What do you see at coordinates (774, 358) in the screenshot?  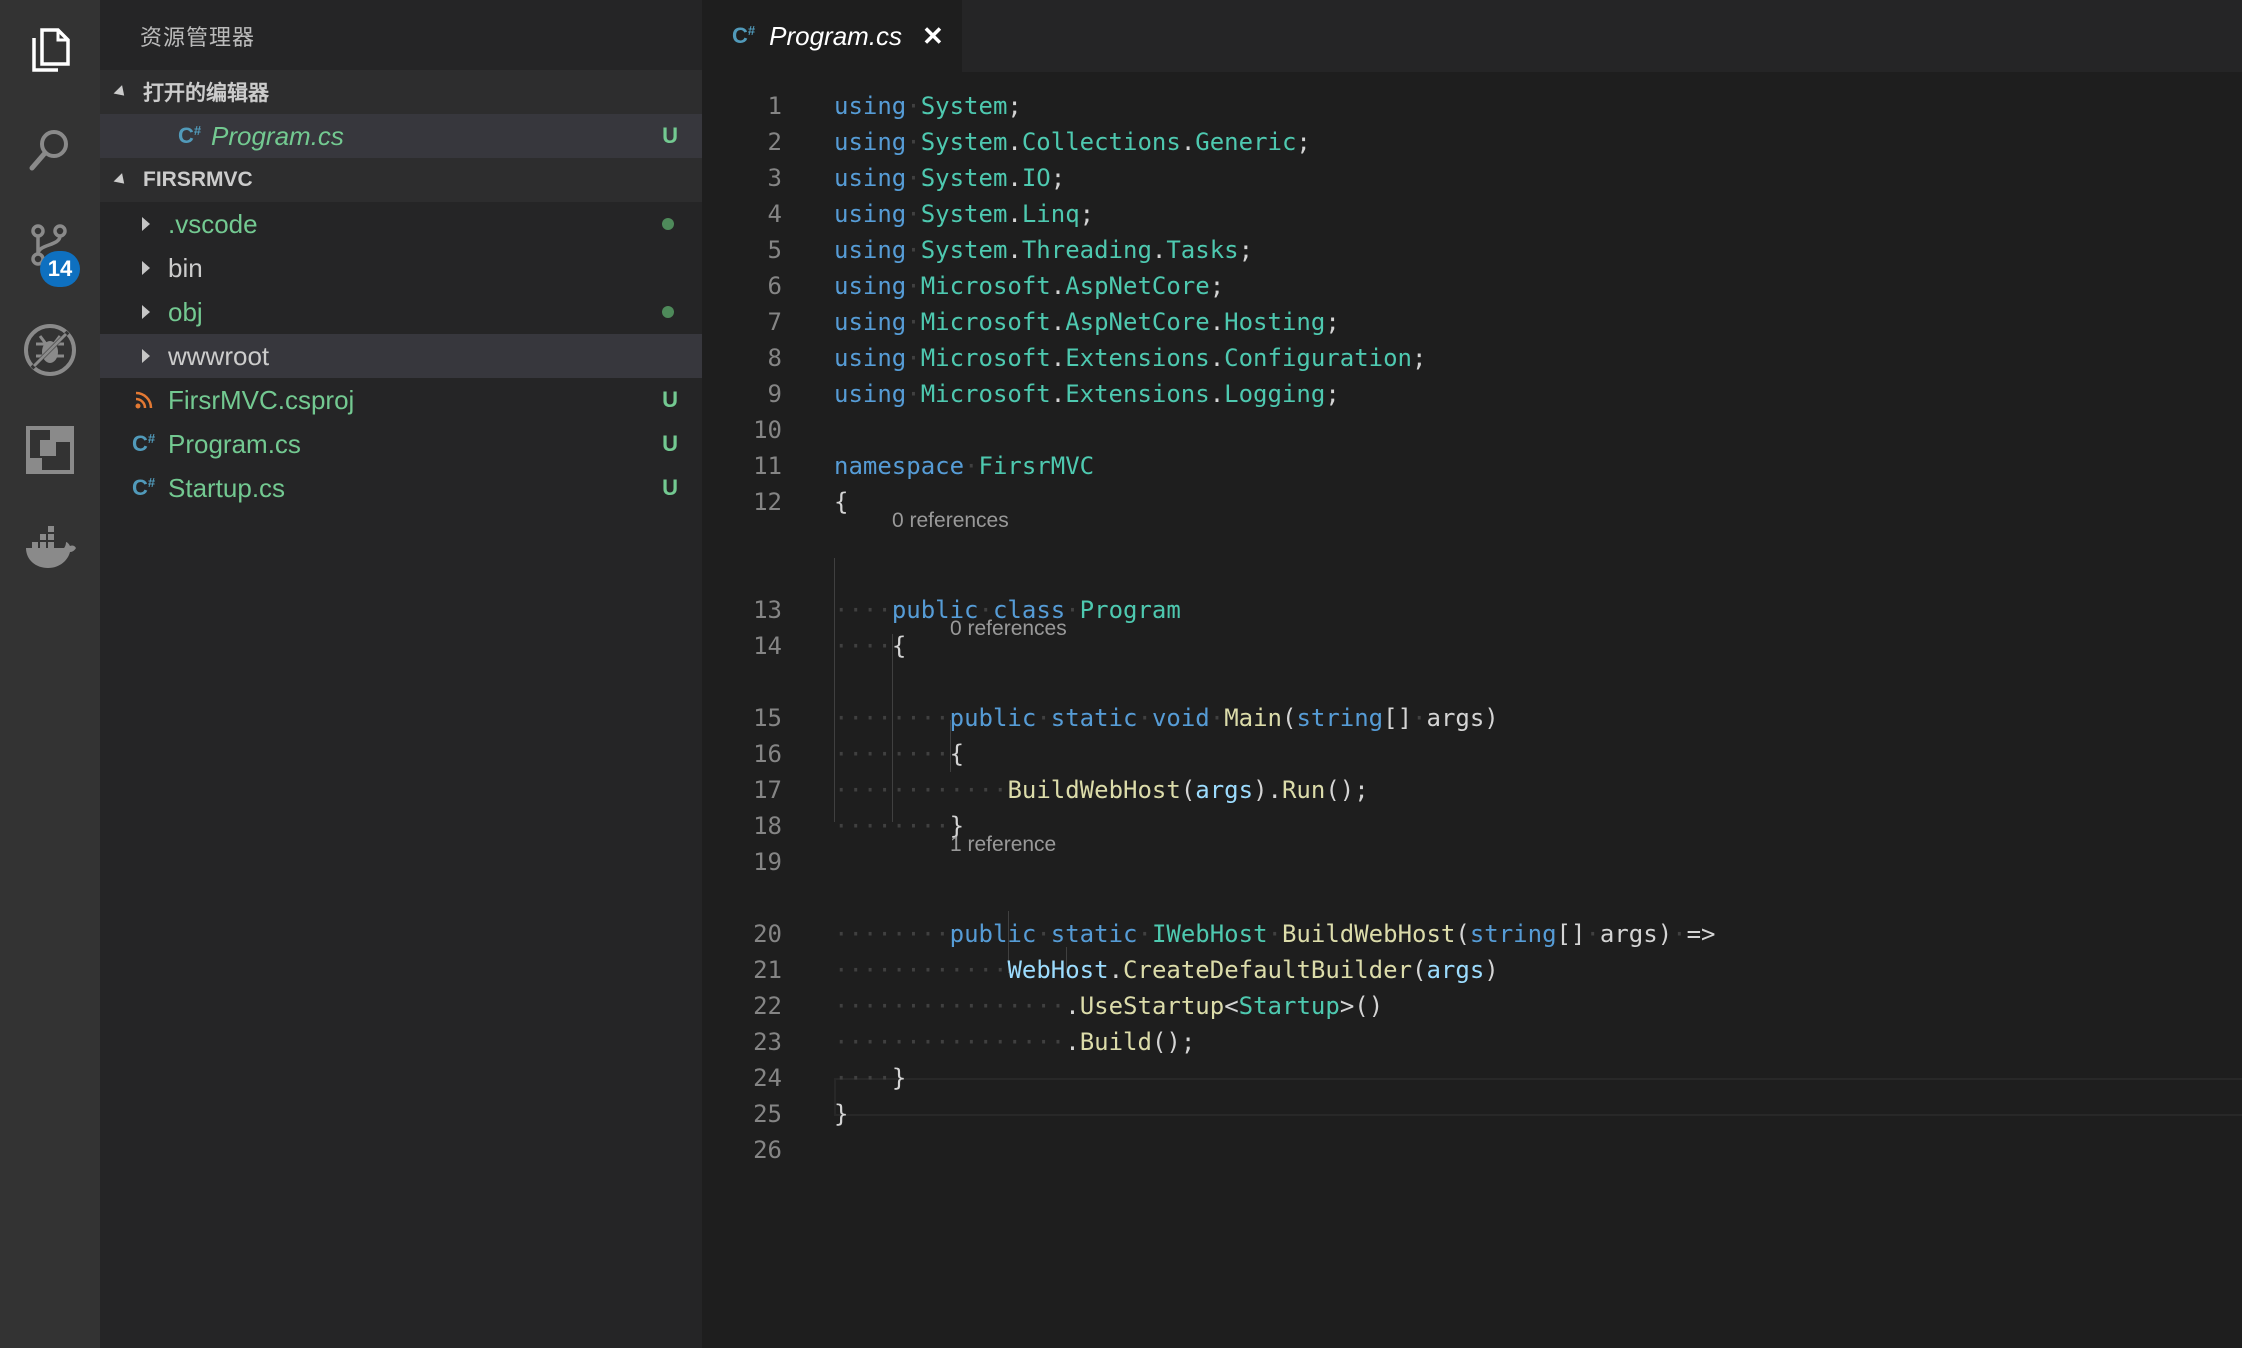 I see `line-number: 8` at bounding box center [774, 358].